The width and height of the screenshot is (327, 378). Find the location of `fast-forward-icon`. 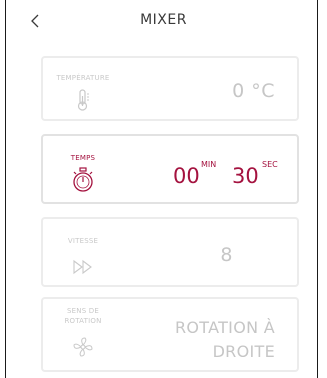

fast-forward-icon is located at coordinates (83, 267).